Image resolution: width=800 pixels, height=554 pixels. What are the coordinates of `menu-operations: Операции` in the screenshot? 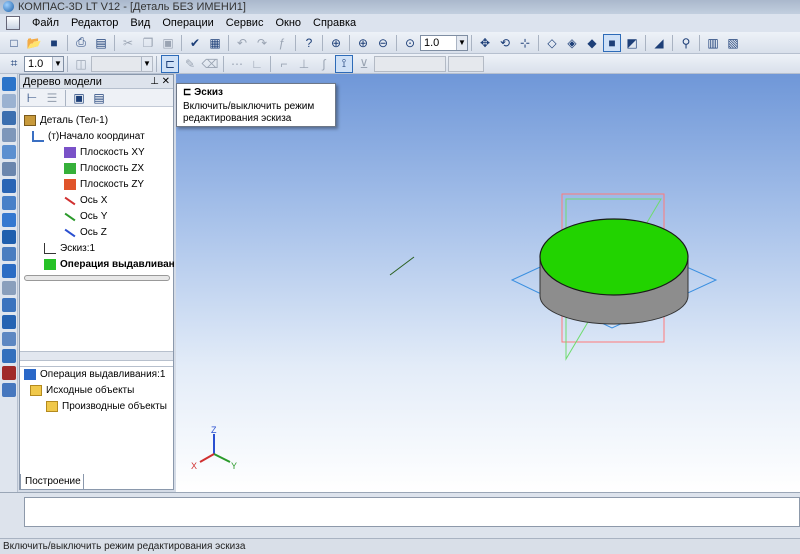 It's located at (187, 23).